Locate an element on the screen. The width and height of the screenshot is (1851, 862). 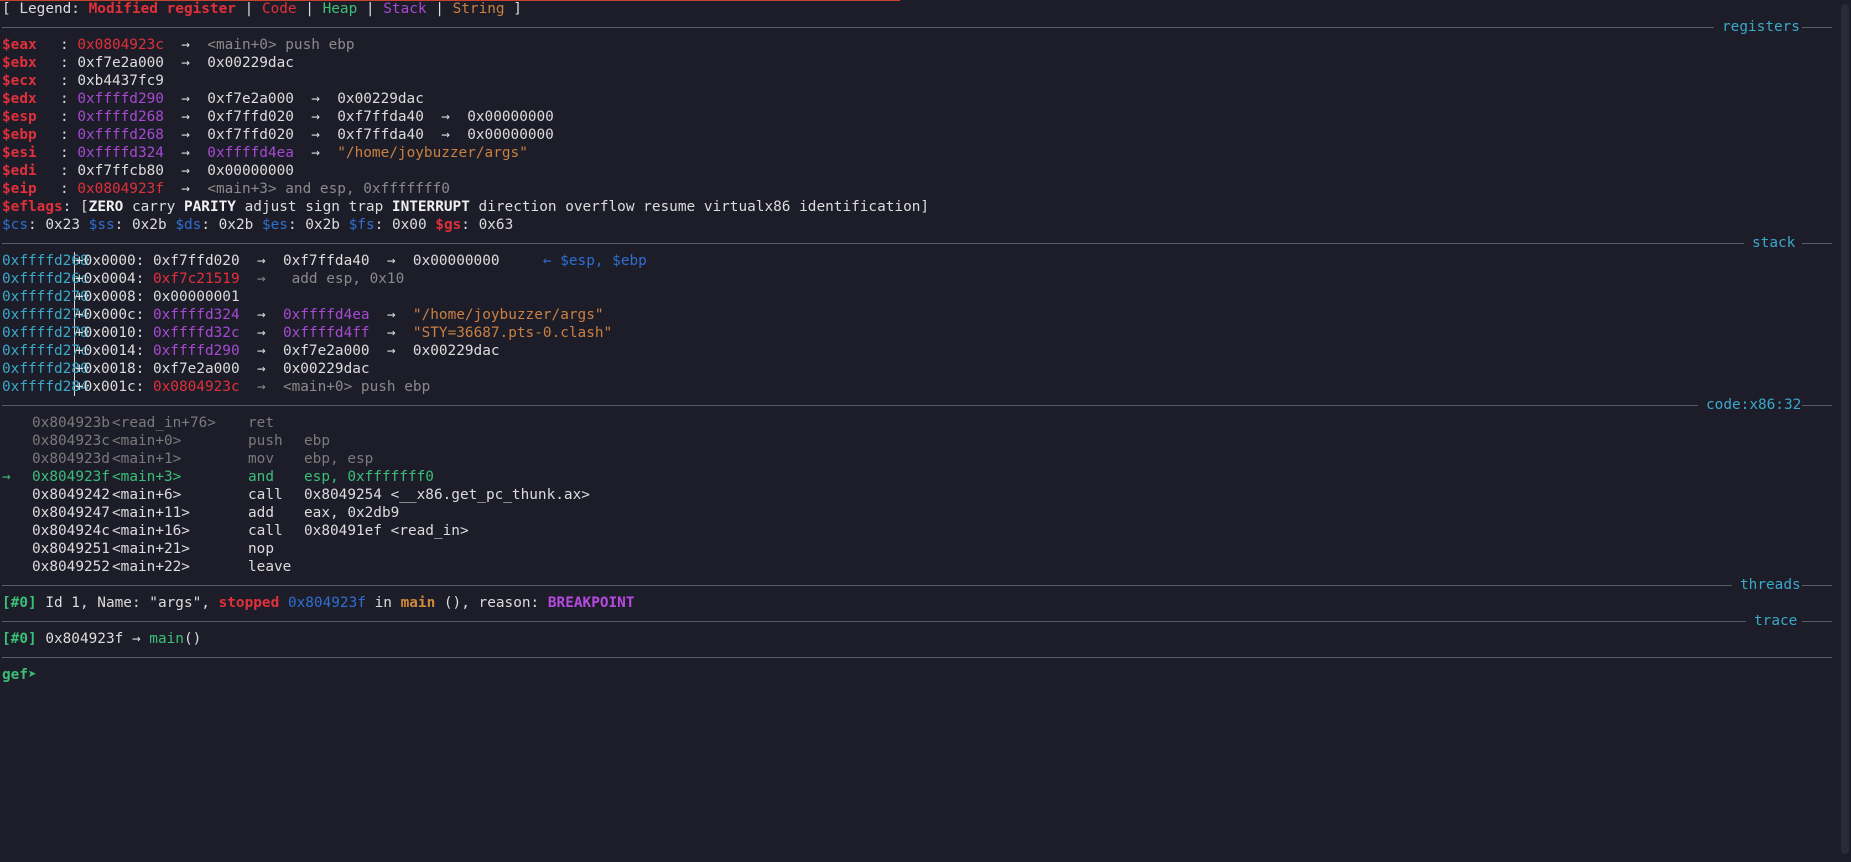
register-value: 0xb4437fc9 is located at coordinates (120, 81).